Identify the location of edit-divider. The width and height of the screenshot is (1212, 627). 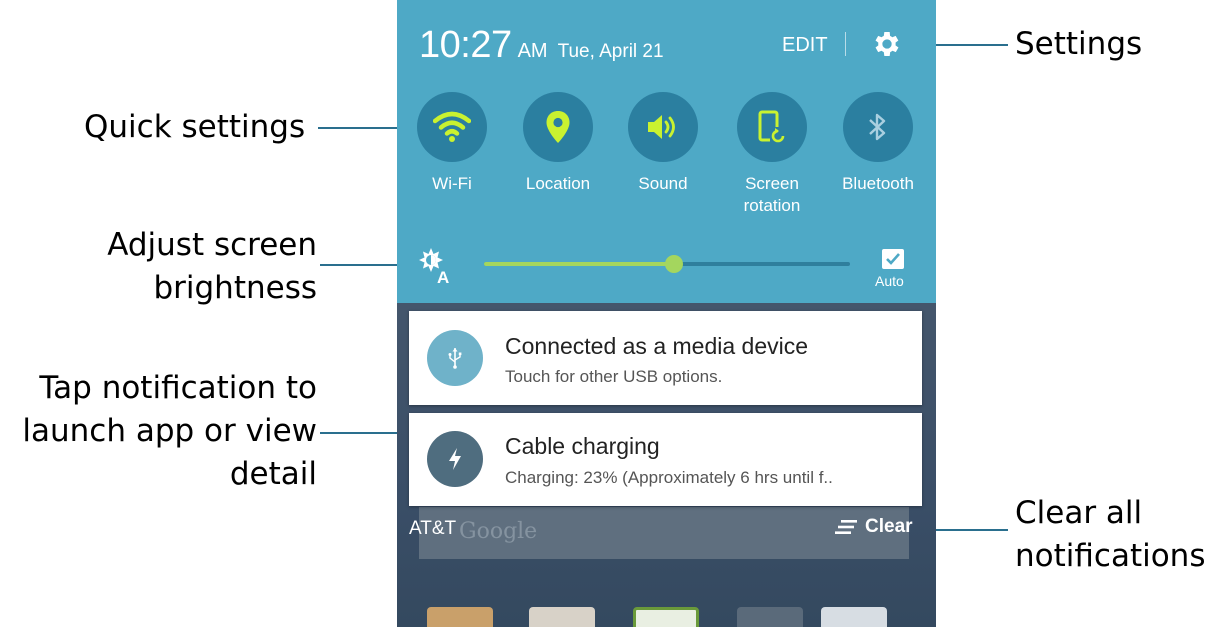
(845, 44).